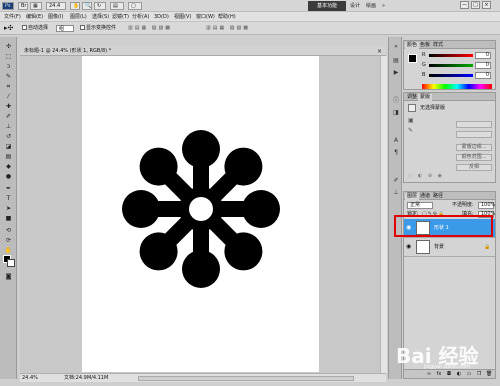  Describe the element at coordinates (486, 205) in the screenshot. I see `opacity-field: 100%` at that location.